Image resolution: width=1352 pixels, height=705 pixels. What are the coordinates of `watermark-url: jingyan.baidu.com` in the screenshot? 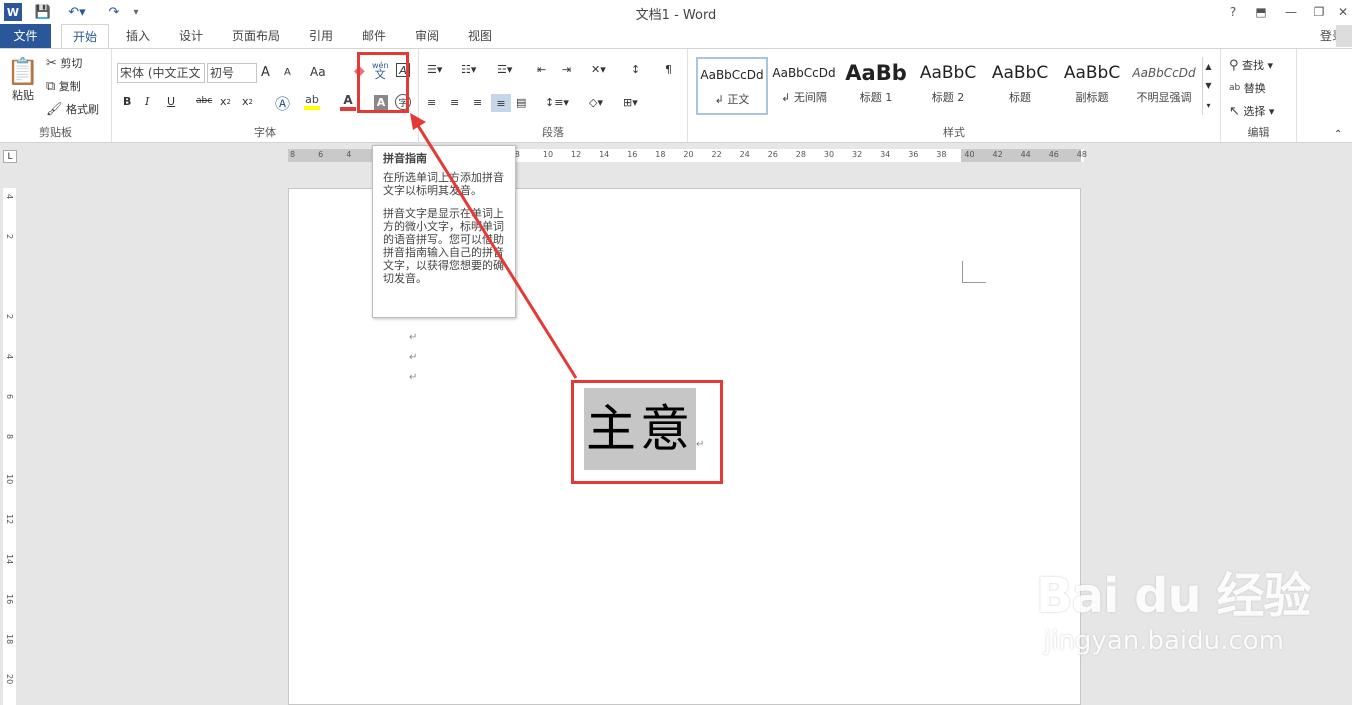 It's located at (1164, 641).